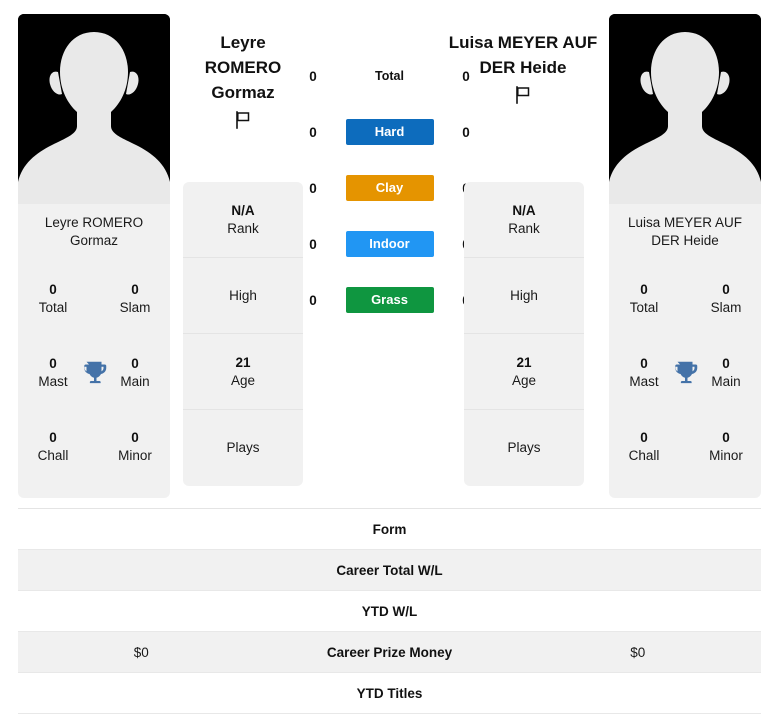 This screenshot has width=779, height=719. What do you see at coordinates (726, 299) in the screenshot?
I see `titles-cell: 0 Slam` at bounding box center [726, 299].